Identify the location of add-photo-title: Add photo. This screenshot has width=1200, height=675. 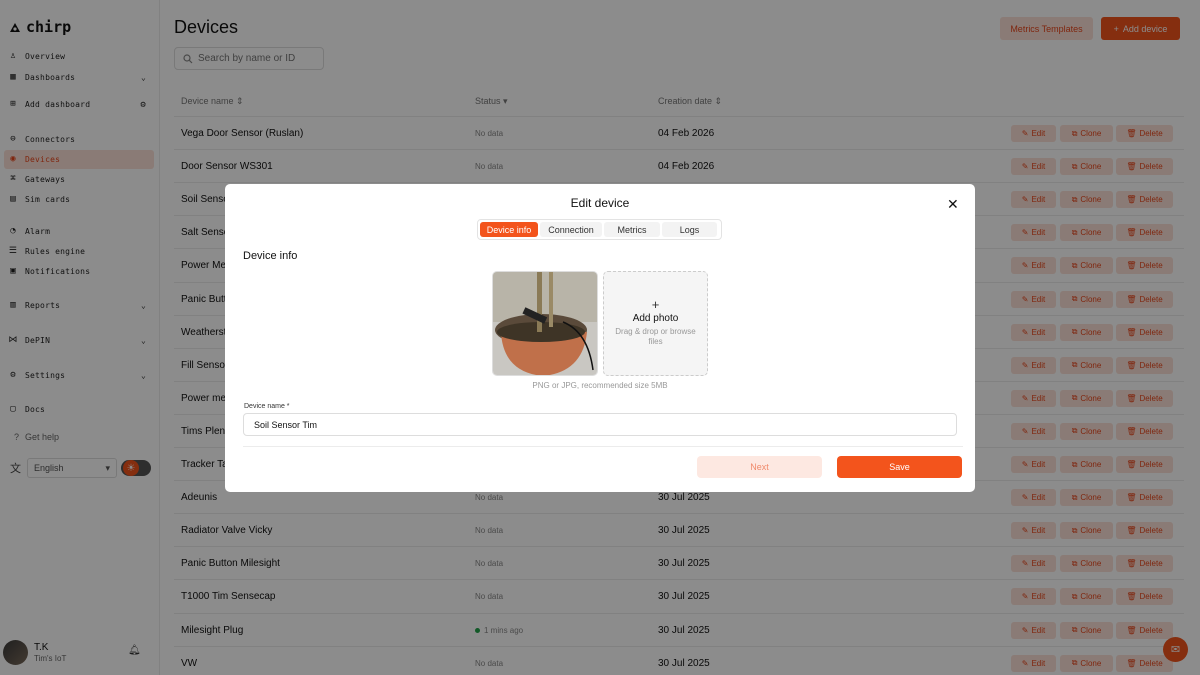
(655, 318).